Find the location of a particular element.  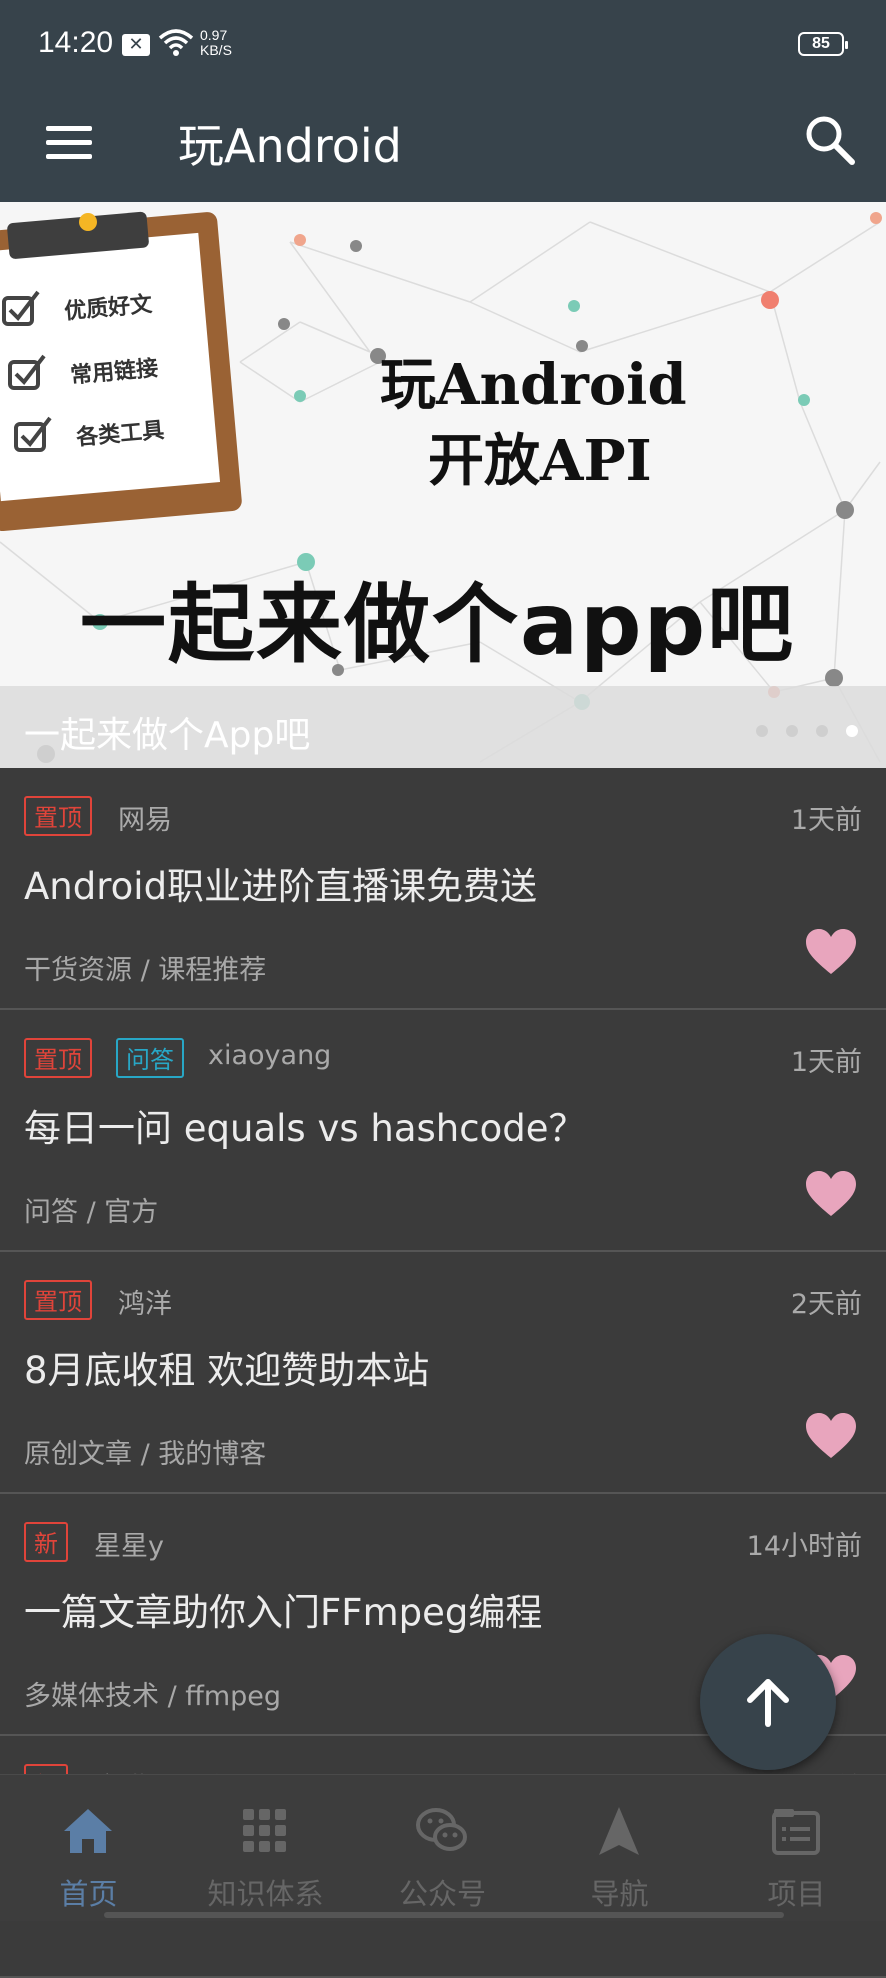

article-item: 置顶 鸿洋 2天前 8月底收租 欢迎赞助本站 原创文章 / 我的博客 is located at coordinates (443, 1373).